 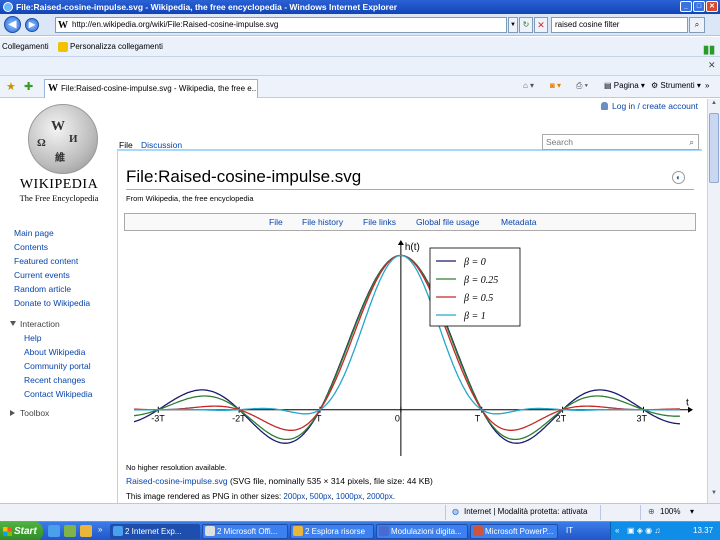 What do you see at coordinates (513, 25) in the screenshot?
I see `address-dropdown-button: ▼` at bounding box center [513, 25].